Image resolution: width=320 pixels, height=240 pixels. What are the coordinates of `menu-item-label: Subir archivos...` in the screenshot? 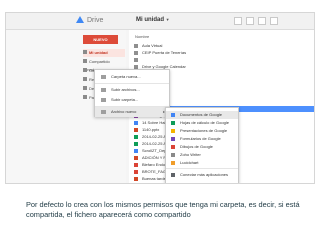 It's located at (125, 89).